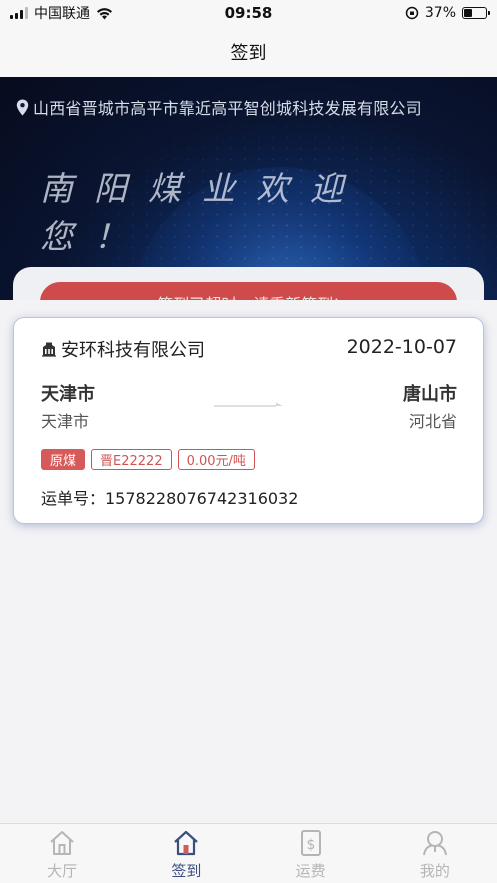 This screenshot has height=883, width=497. What do you see at coordinates (430, 394) in the screenshot?
I see `destination-city: 唐山市` at bounding box center [430, 394].